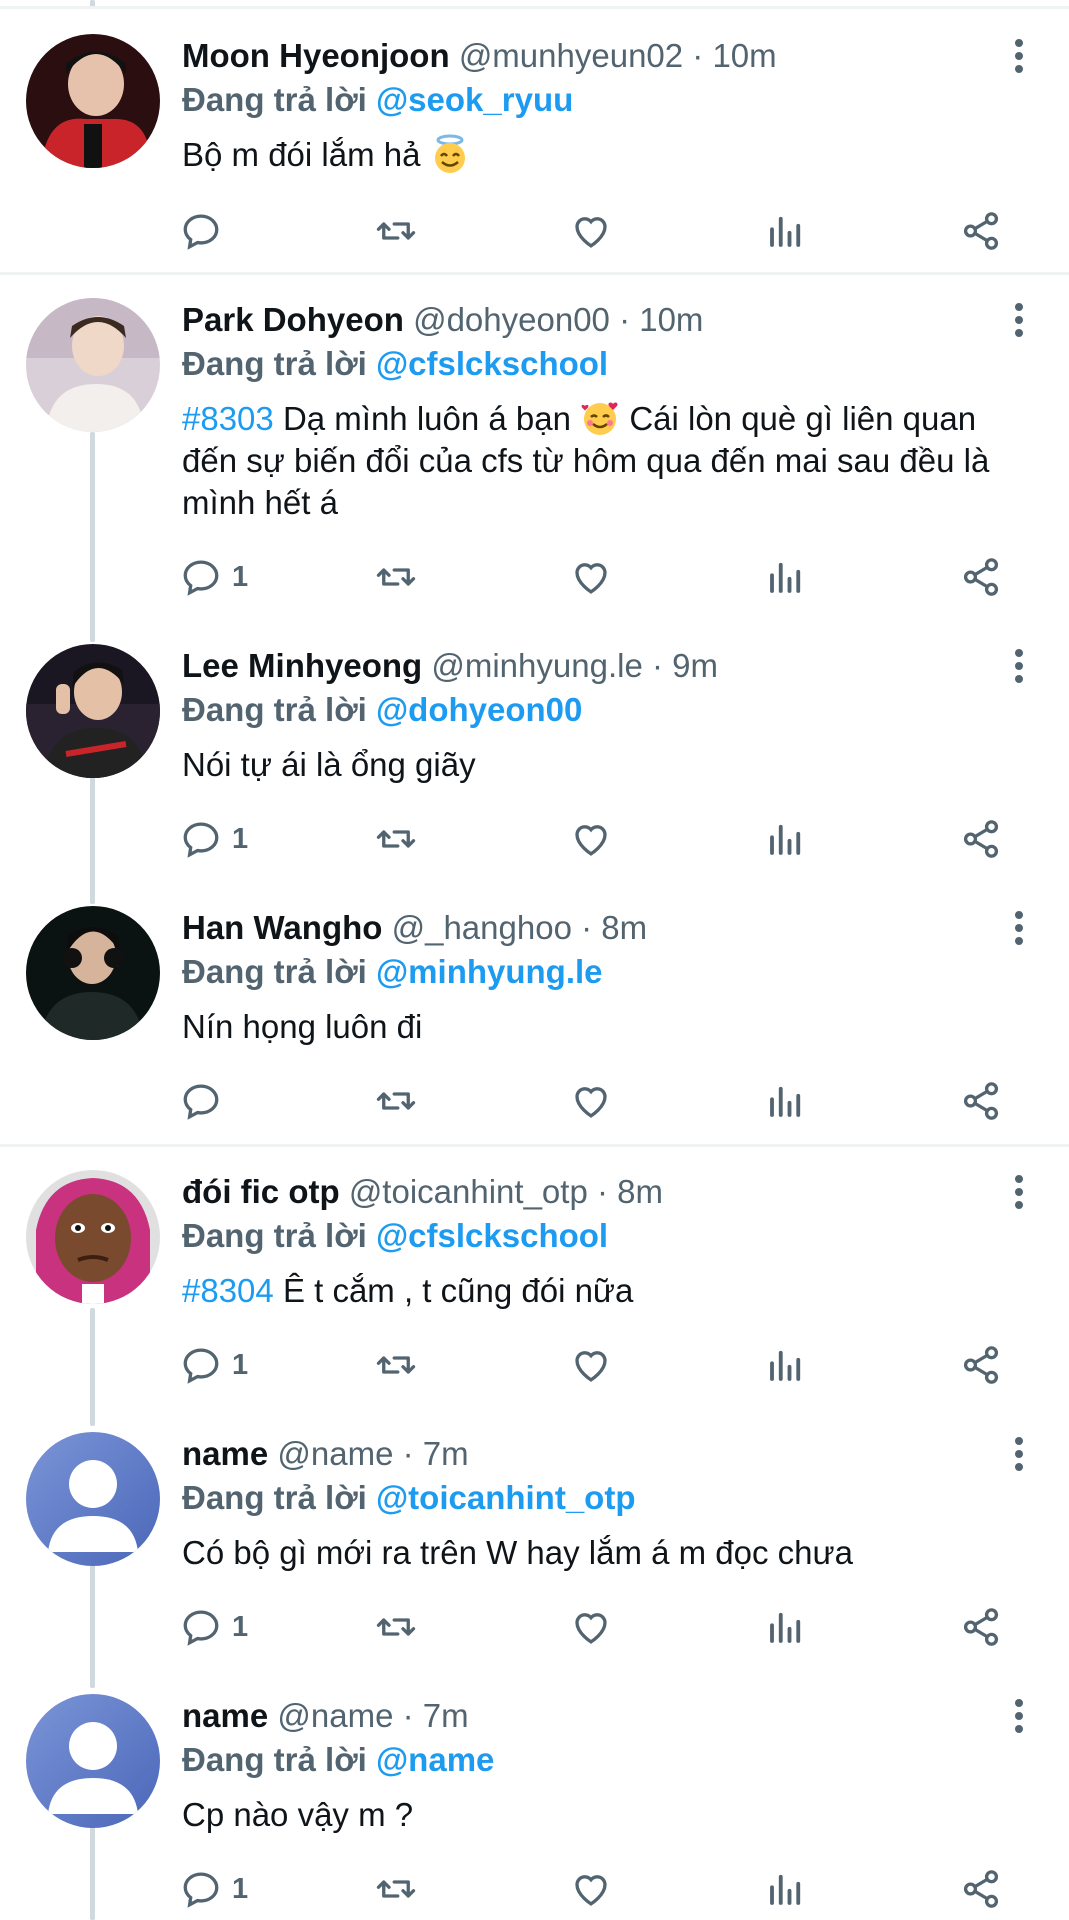  I want to click on reply-mention: @minhyung.le, so click(489, 971).